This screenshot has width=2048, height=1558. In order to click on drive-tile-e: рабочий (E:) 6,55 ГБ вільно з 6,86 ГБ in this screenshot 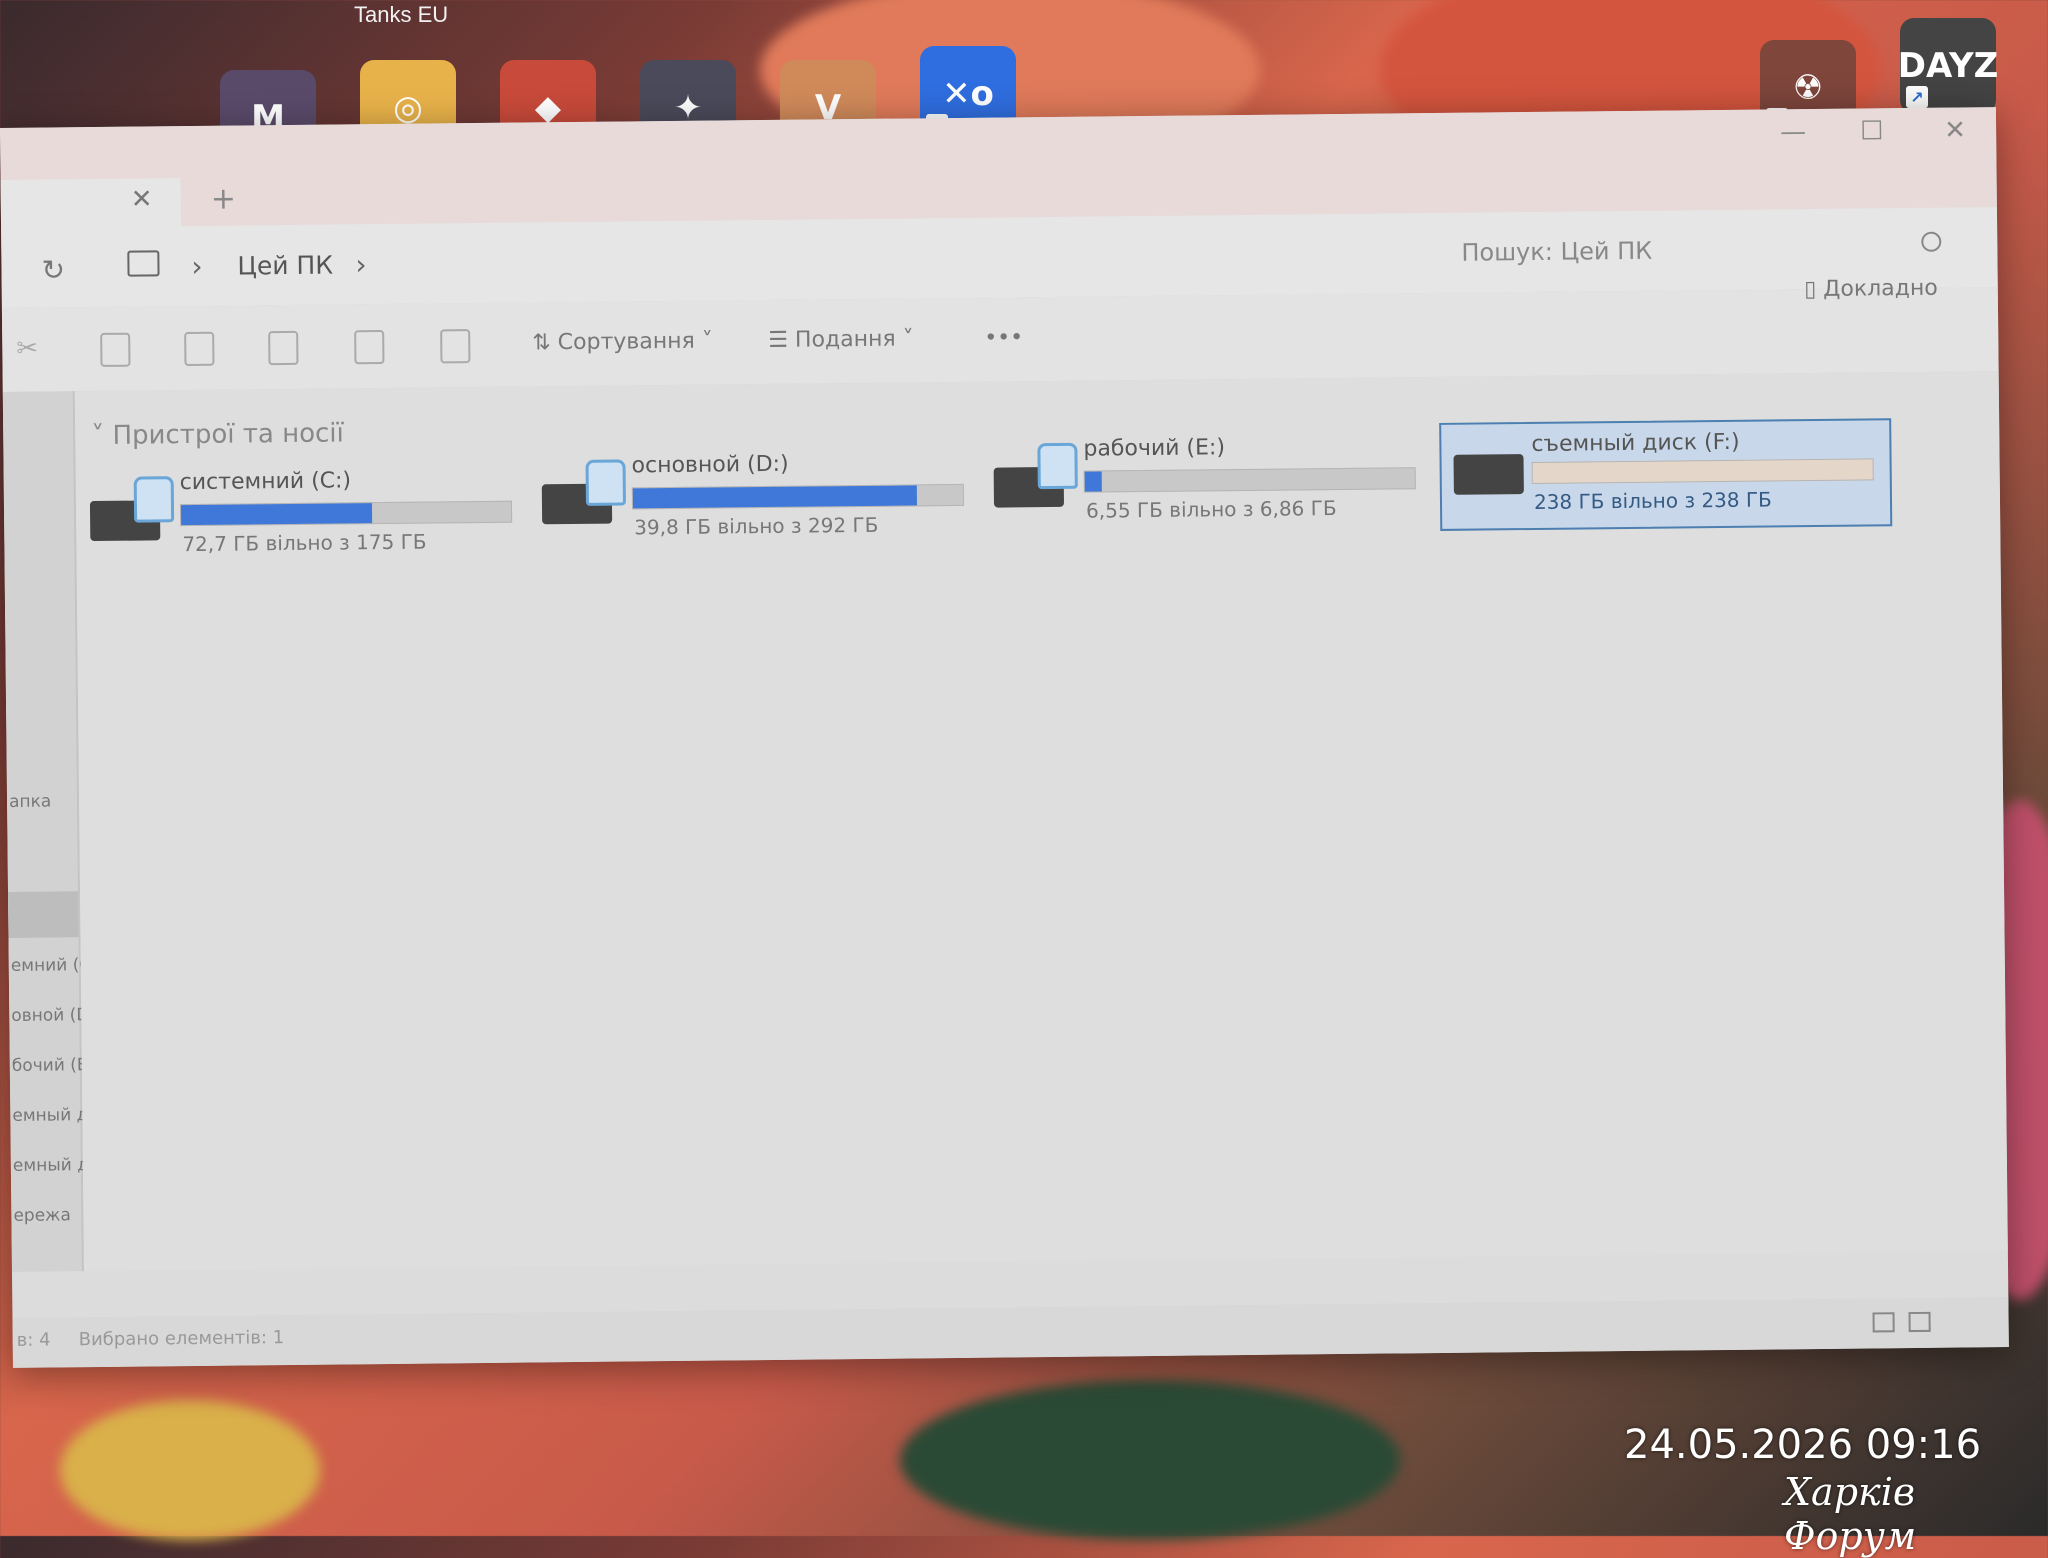, I will do `click(1203, 483)`.